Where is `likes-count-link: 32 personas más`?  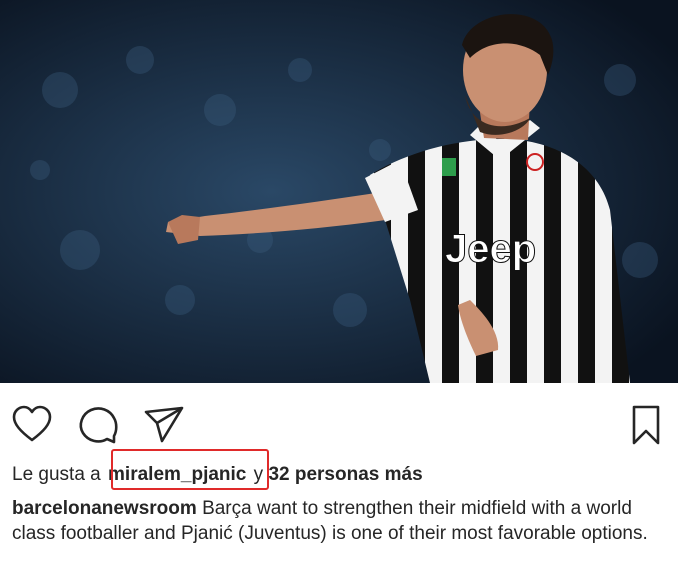
likes-count-link: 32 personas más is located at coordinates (345, 474).